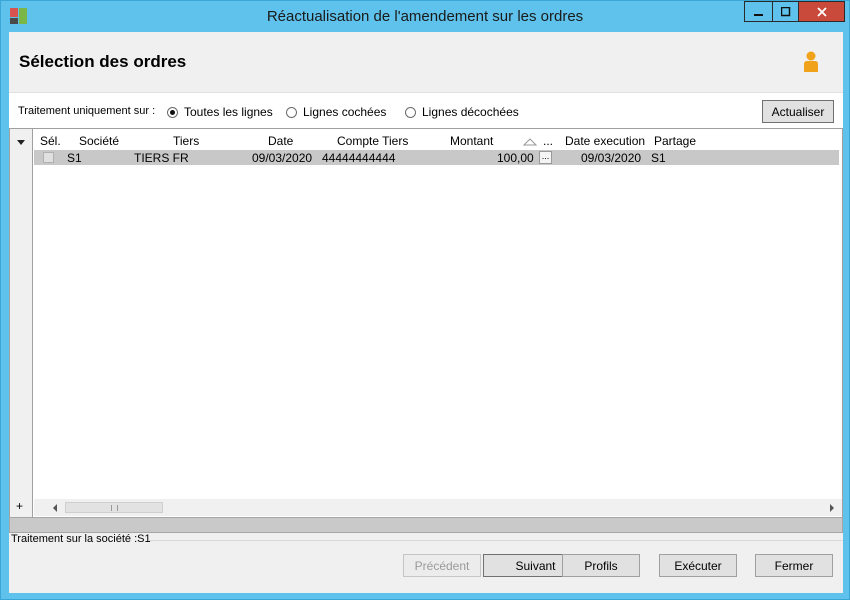  What do you see at coordinates (345, 112) in the screenshot?
I see `radio-checked-lines-label: Lignes cochées` at bounding box center [345, 112].